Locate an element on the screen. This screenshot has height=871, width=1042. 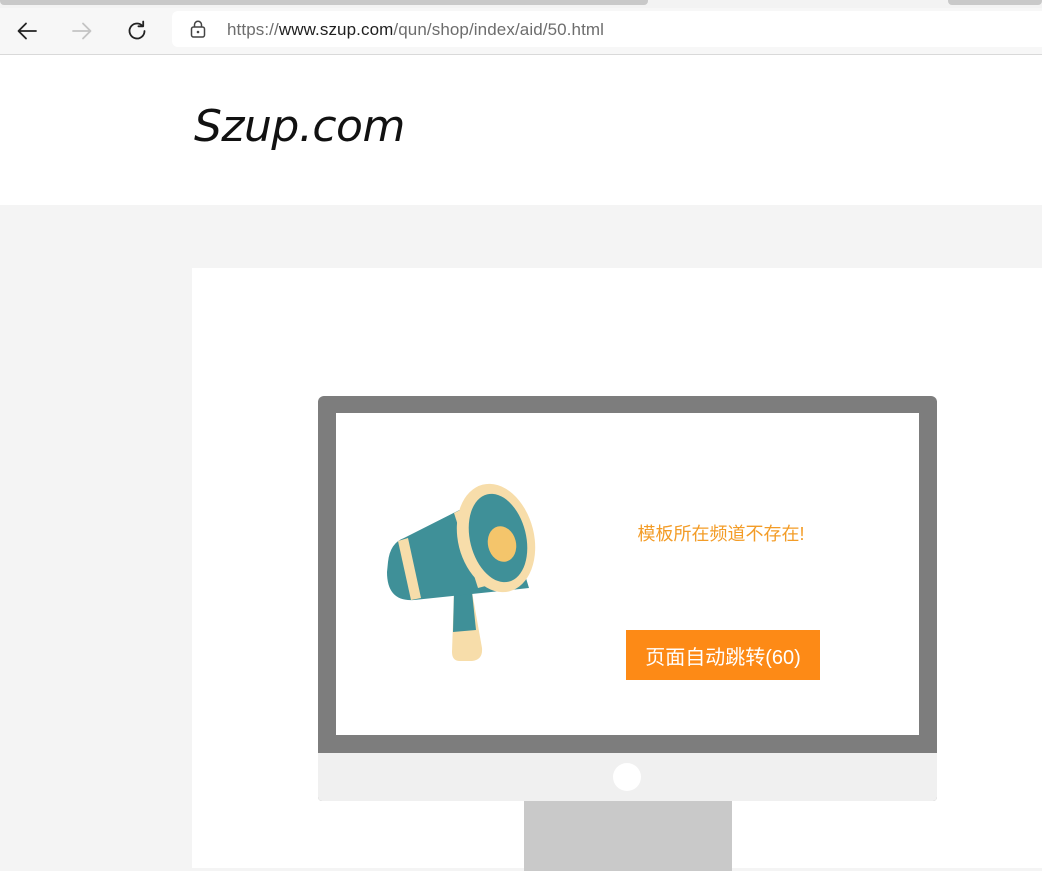
redirect-button: 页面自动跳转(60) is located at coordinates (723, 655).